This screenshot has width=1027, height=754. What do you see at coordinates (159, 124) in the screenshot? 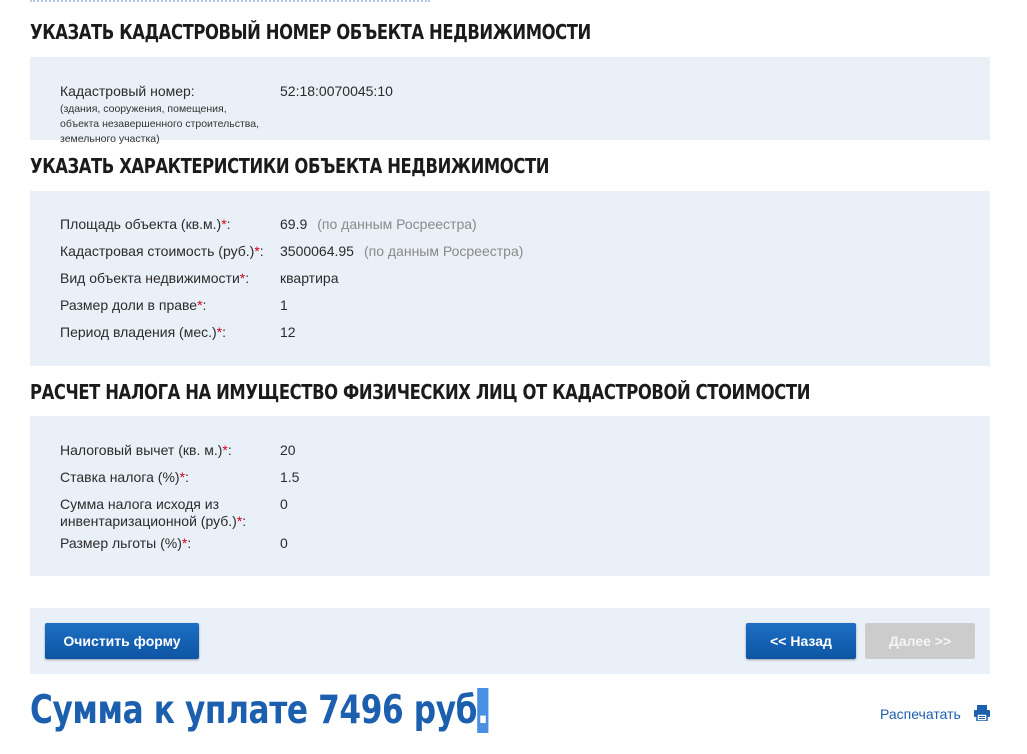
I see `cadastral-sub2: объекта незавершенного строительства,` at bounding box center [159, 124].